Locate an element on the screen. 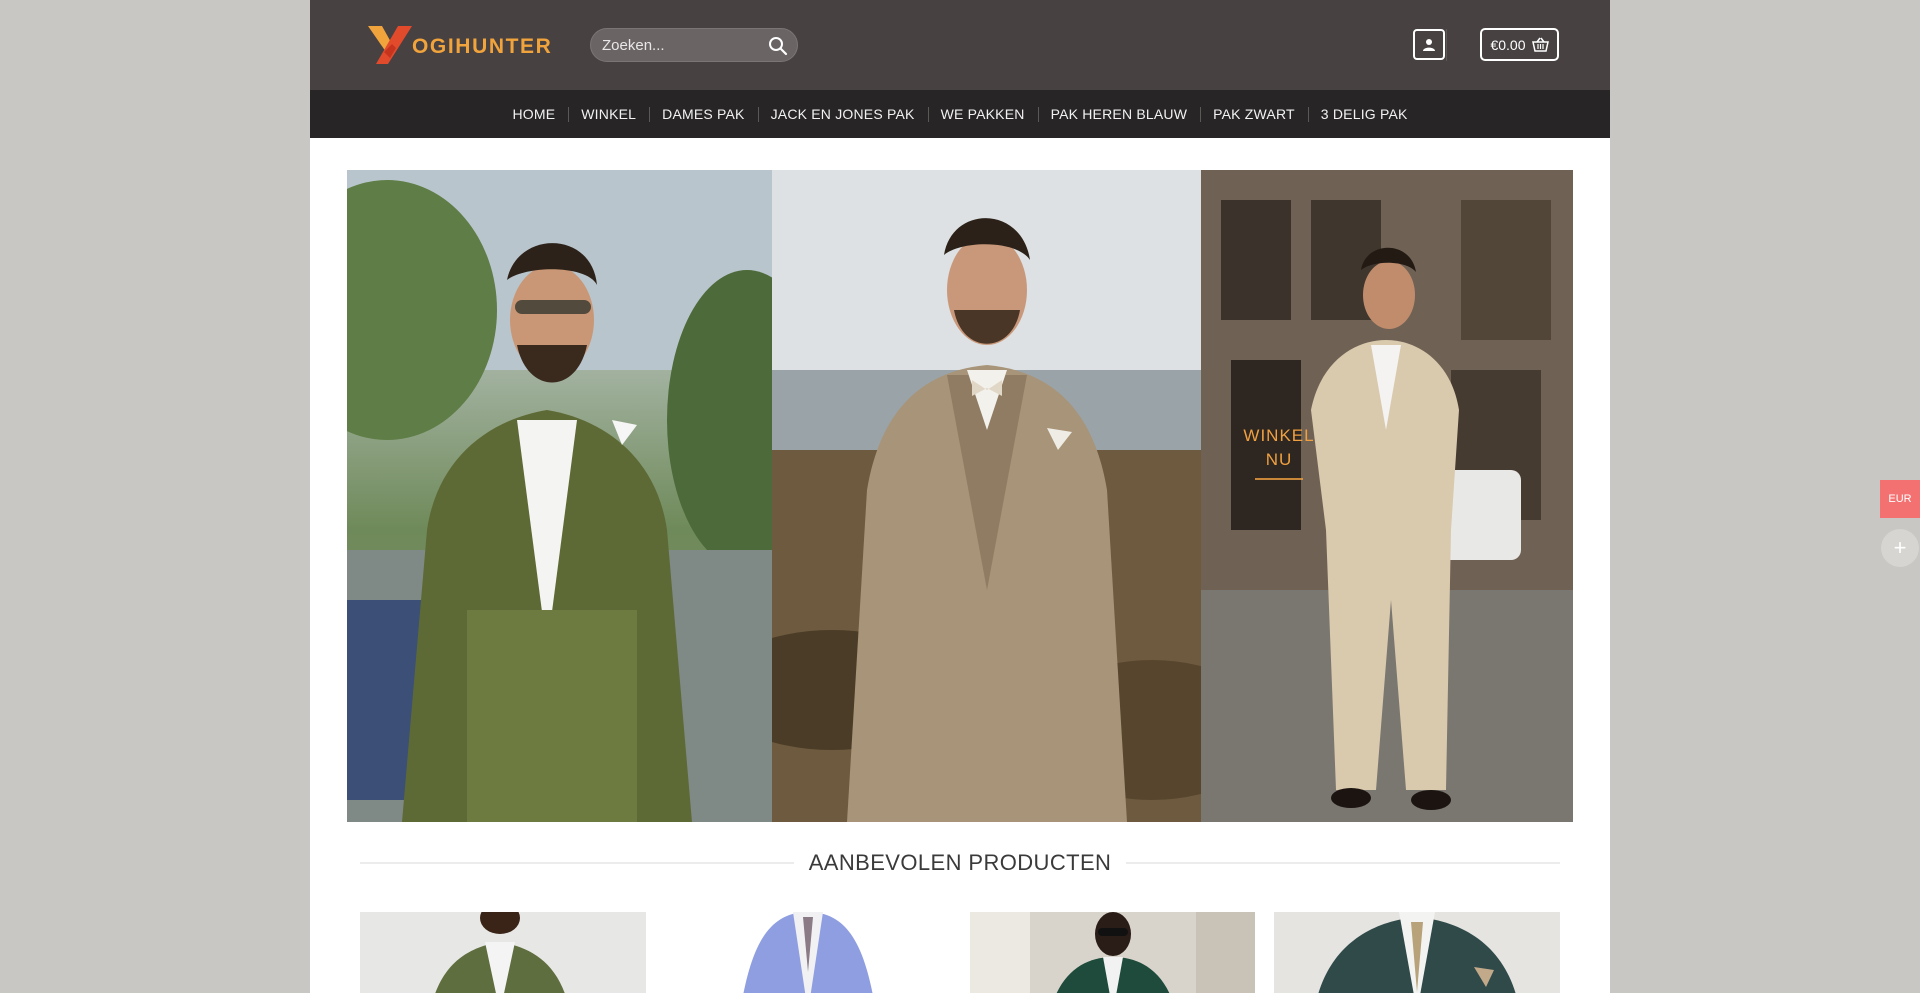 The image size is (1920, 993). cta-line2: NU is located at coordinates (1279, 459).